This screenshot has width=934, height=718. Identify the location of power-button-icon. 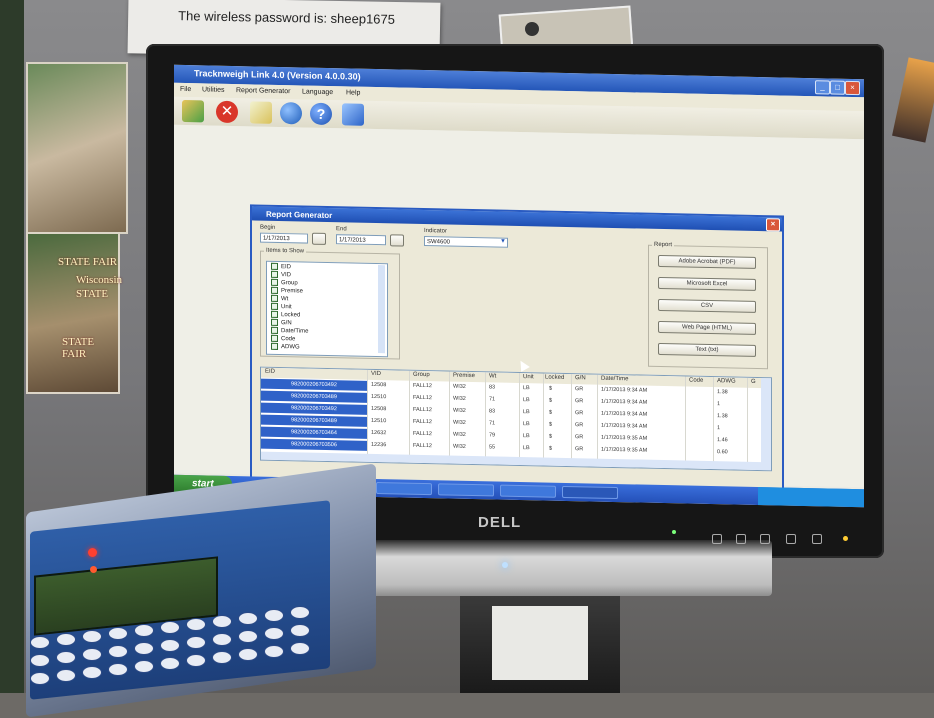
(845, 538).